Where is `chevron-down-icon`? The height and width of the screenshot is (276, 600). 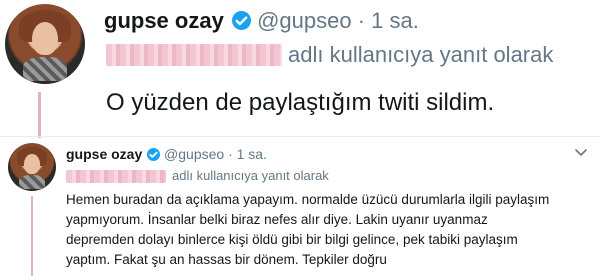 chevron-down-icon is located at coordinates (581, 152).